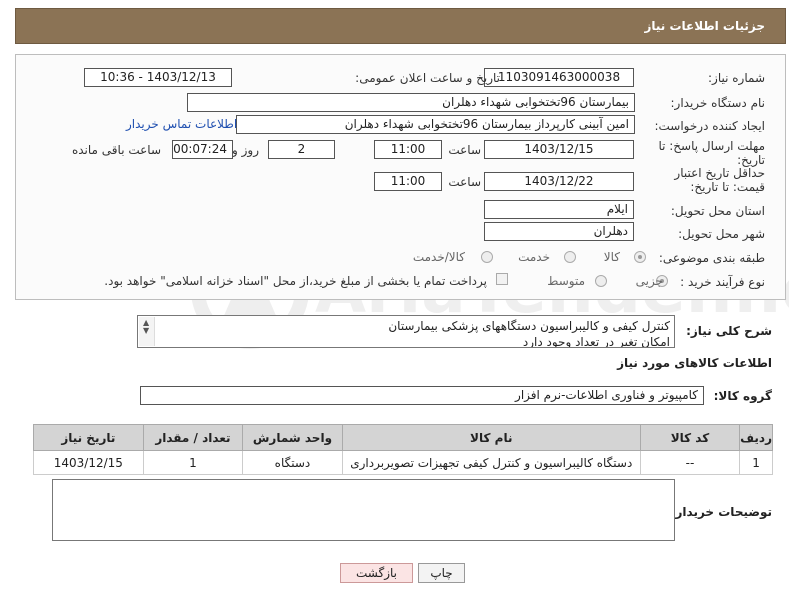 This screenshot has width=789, height=598. What do you see at coordinates (292, 462) in the screenshot?
I see `row-unit: دستگاه` at bounding box center [292, 462].